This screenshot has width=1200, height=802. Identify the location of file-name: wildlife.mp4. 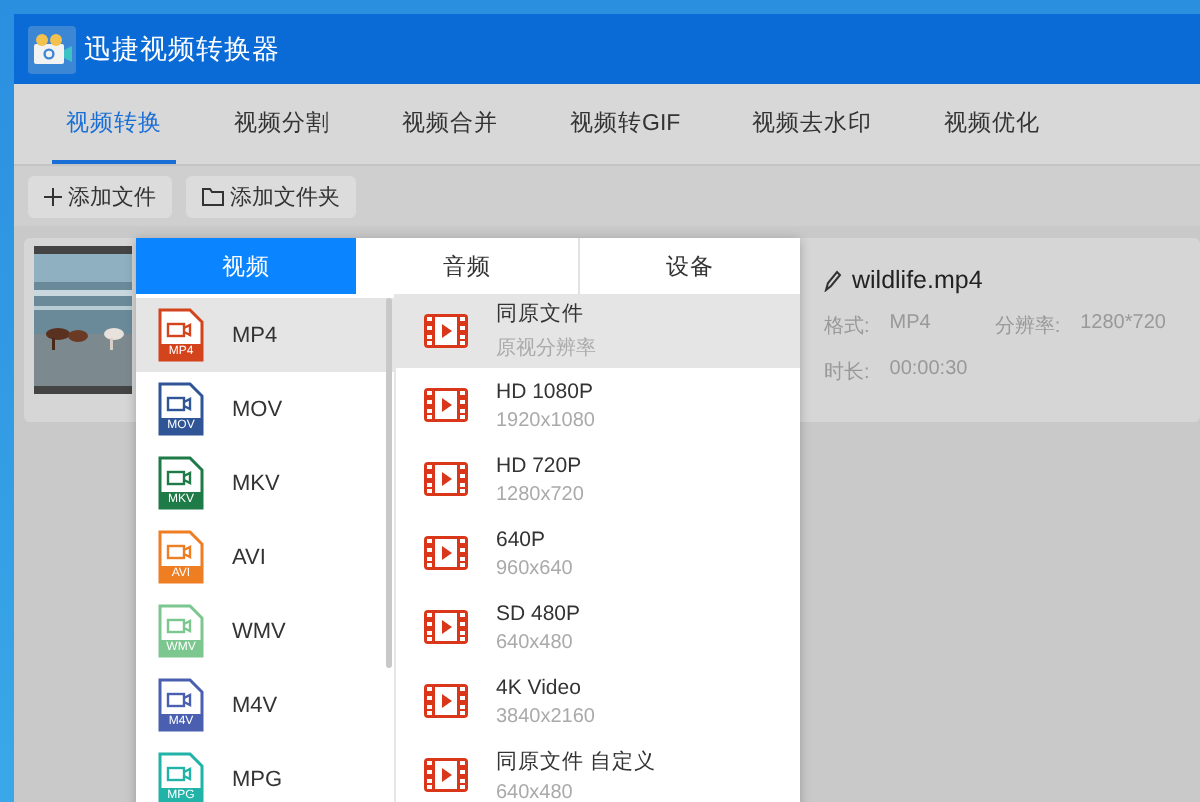
(917, 280).